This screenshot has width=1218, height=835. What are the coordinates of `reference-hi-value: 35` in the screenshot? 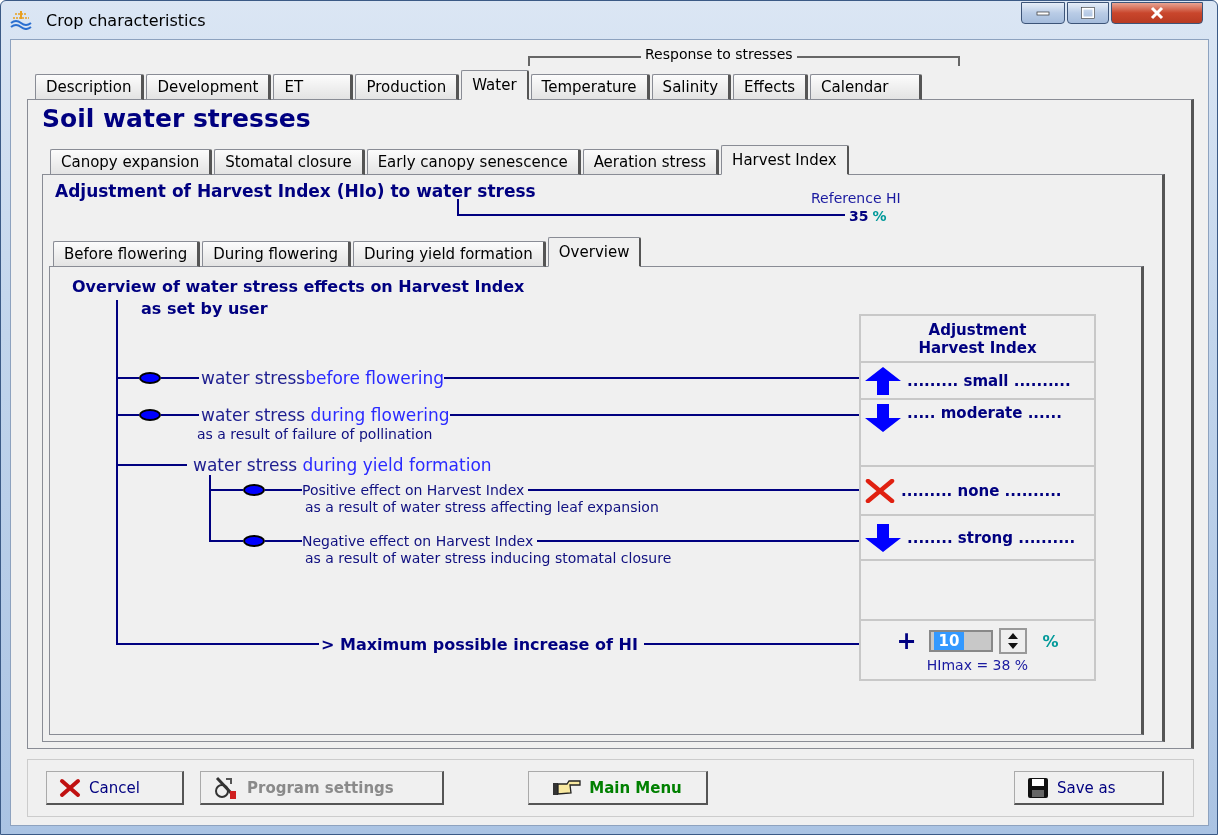 It's located at (859, 216).